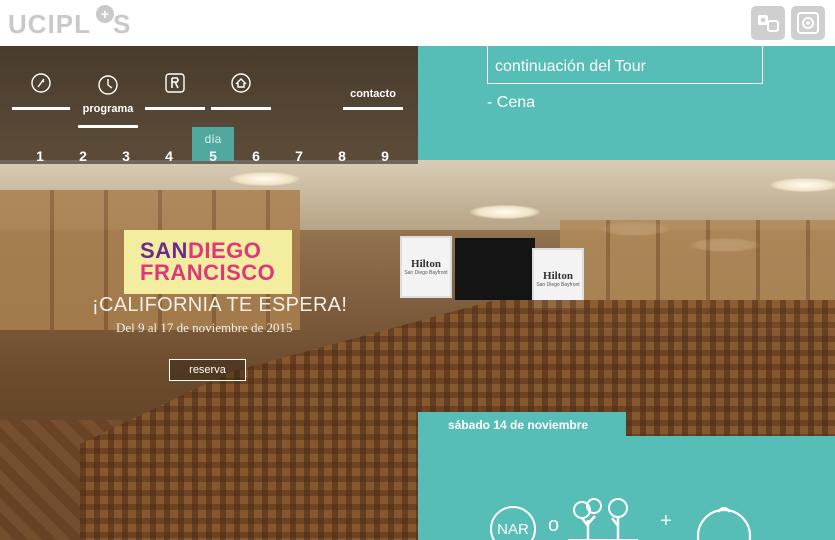  I want to click on nav-item-restaurant, so click(175, 91).